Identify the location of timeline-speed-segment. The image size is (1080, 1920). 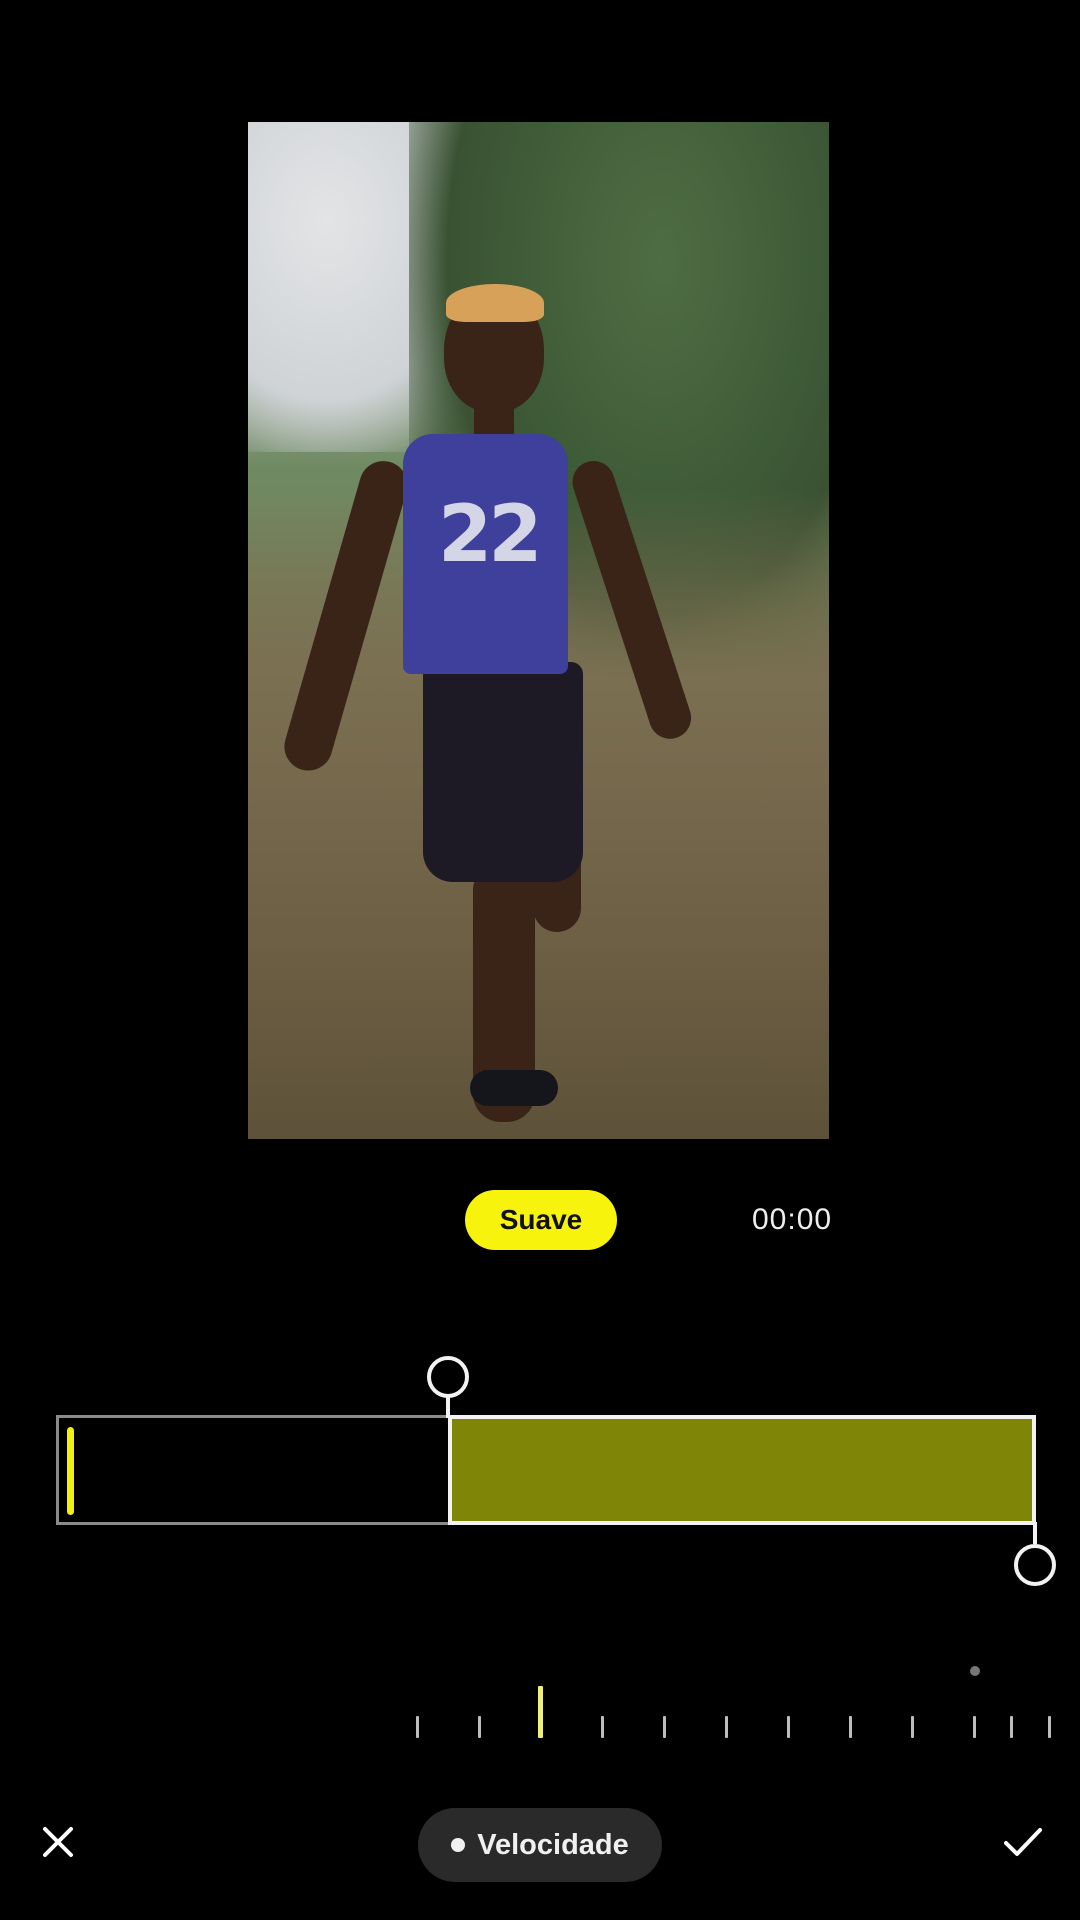
(742, 1470).